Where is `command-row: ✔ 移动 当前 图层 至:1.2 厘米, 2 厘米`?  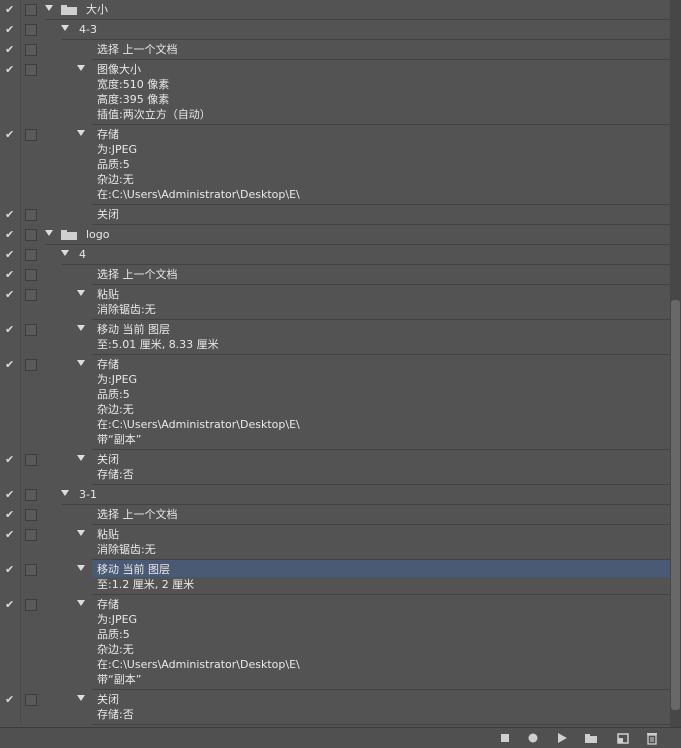 command-row: ✔ 移动 当前 图层 至:1.2 厘米, 2 厘米 is located at coordinates (335, 577).